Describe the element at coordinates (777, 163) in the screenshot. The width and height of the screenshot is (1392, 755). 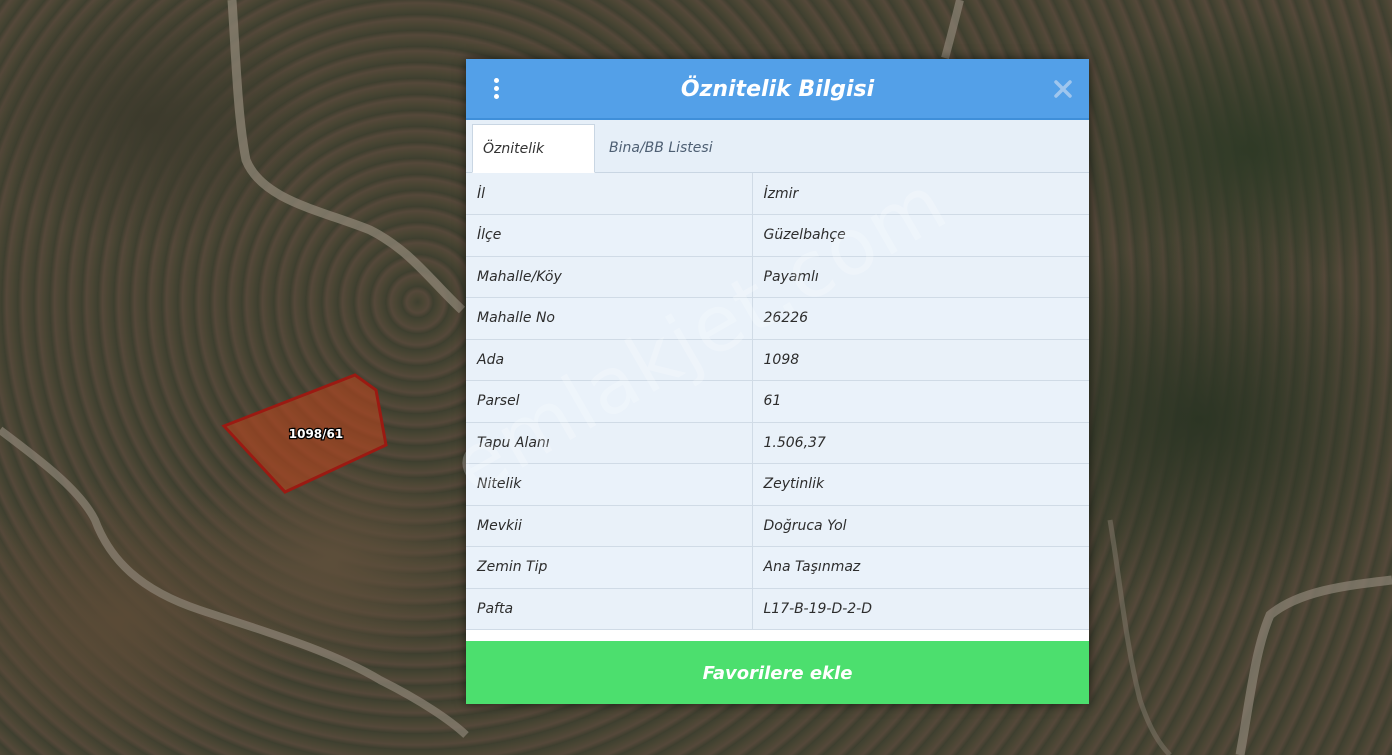
I see `tab-bar: Öznitelik Bilgisi Bina/BB Listesi` at that location.